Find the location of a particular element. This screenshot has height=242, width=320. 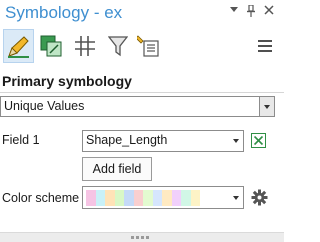

funnel-icon is located at coordinates (118, 46).